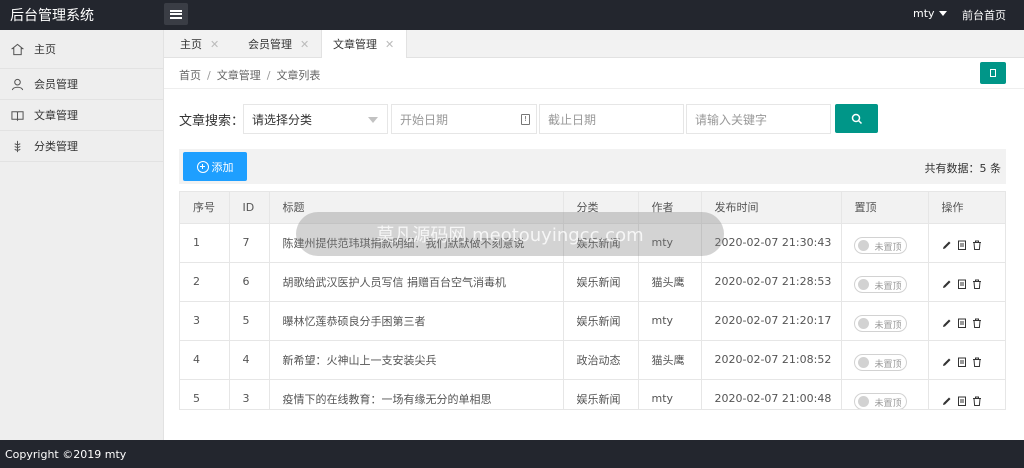 The width and height of the screenshot is (1024, 468). Describe the element at coordinates (212, 121) in the screenshot. I see `search-label: 文章搜索：` at that location.